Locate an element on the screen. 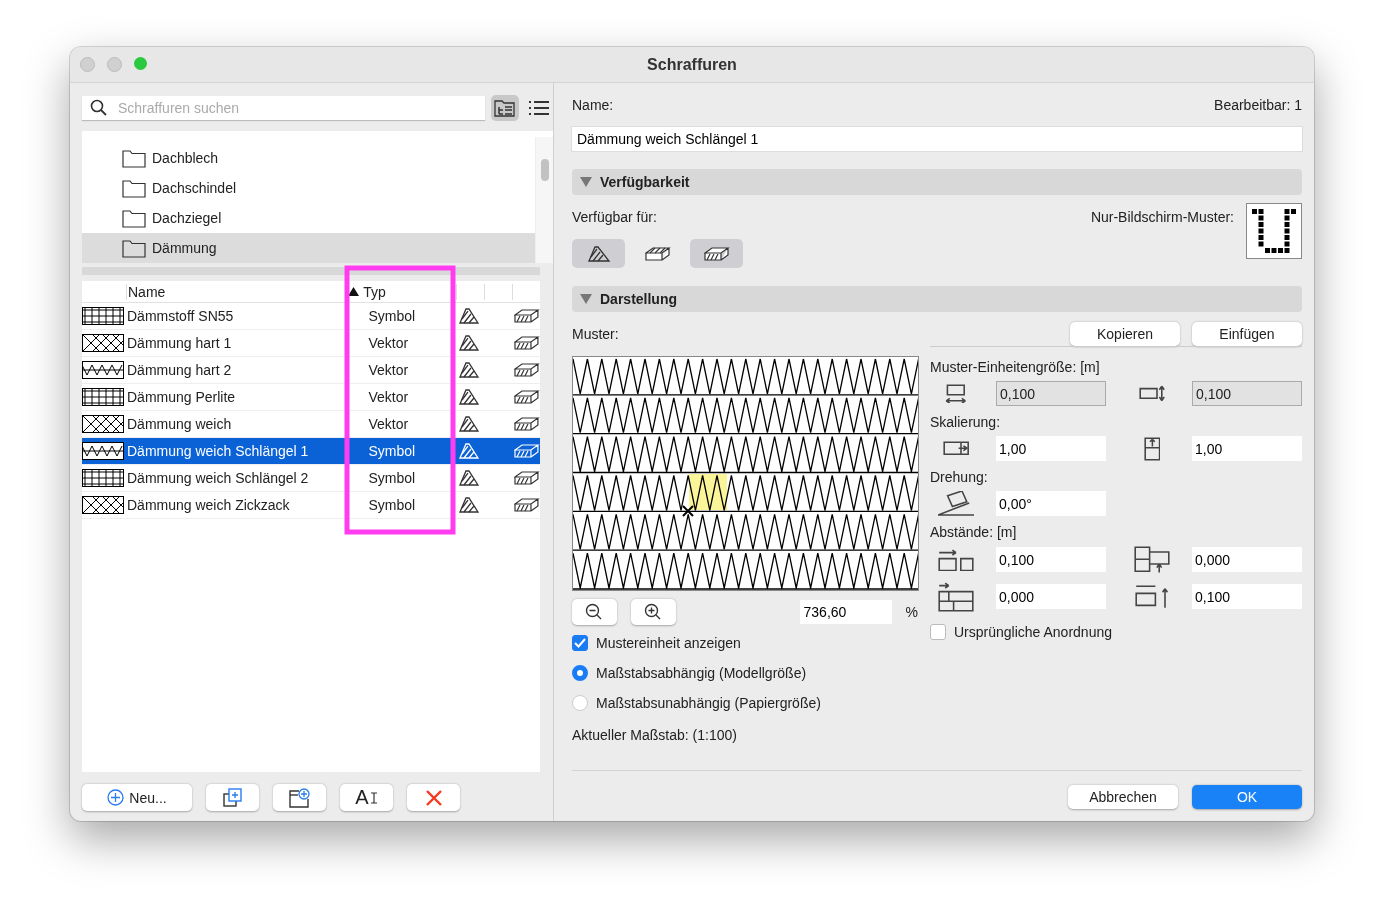 Image resolution: width=1384 pixels, height=913 pixels. name-label: Name: is located at coordinates (593, 105).